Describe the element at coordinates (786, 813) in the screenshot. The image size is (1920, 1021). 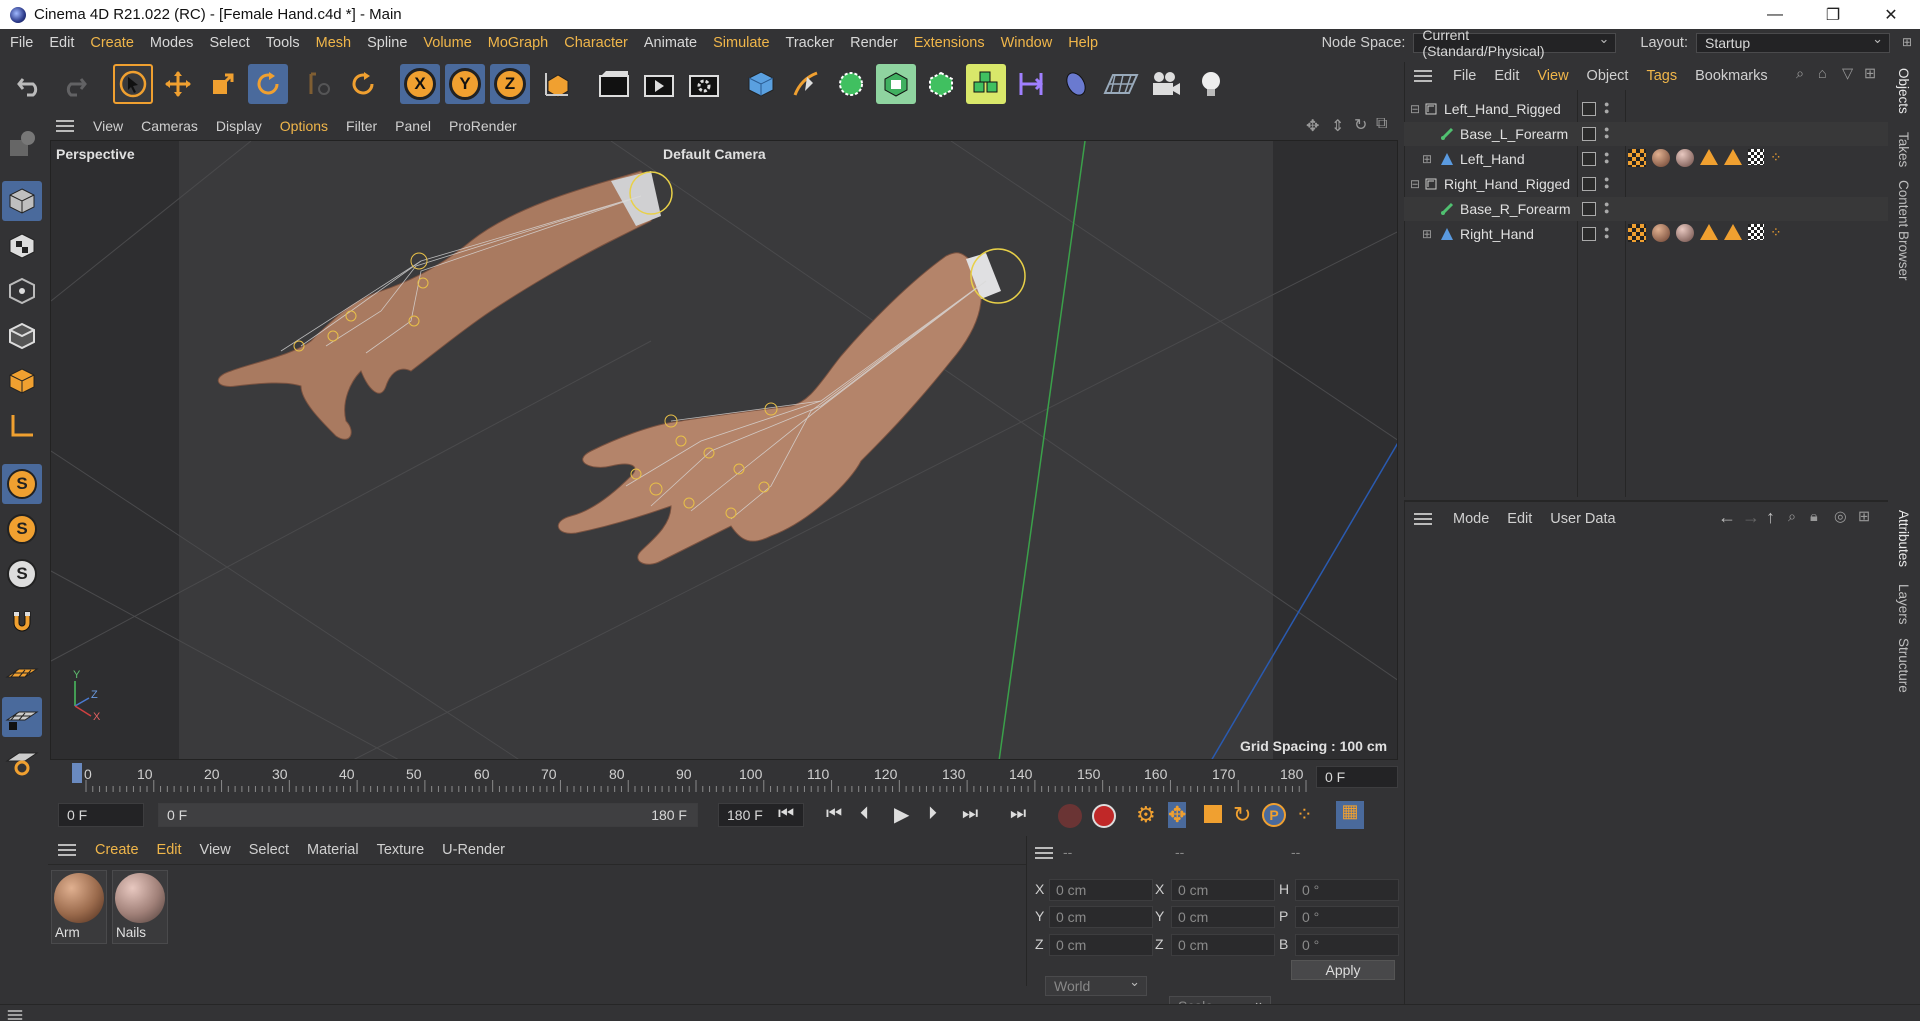
I see `go-to-start-button: ⏮` at that location.